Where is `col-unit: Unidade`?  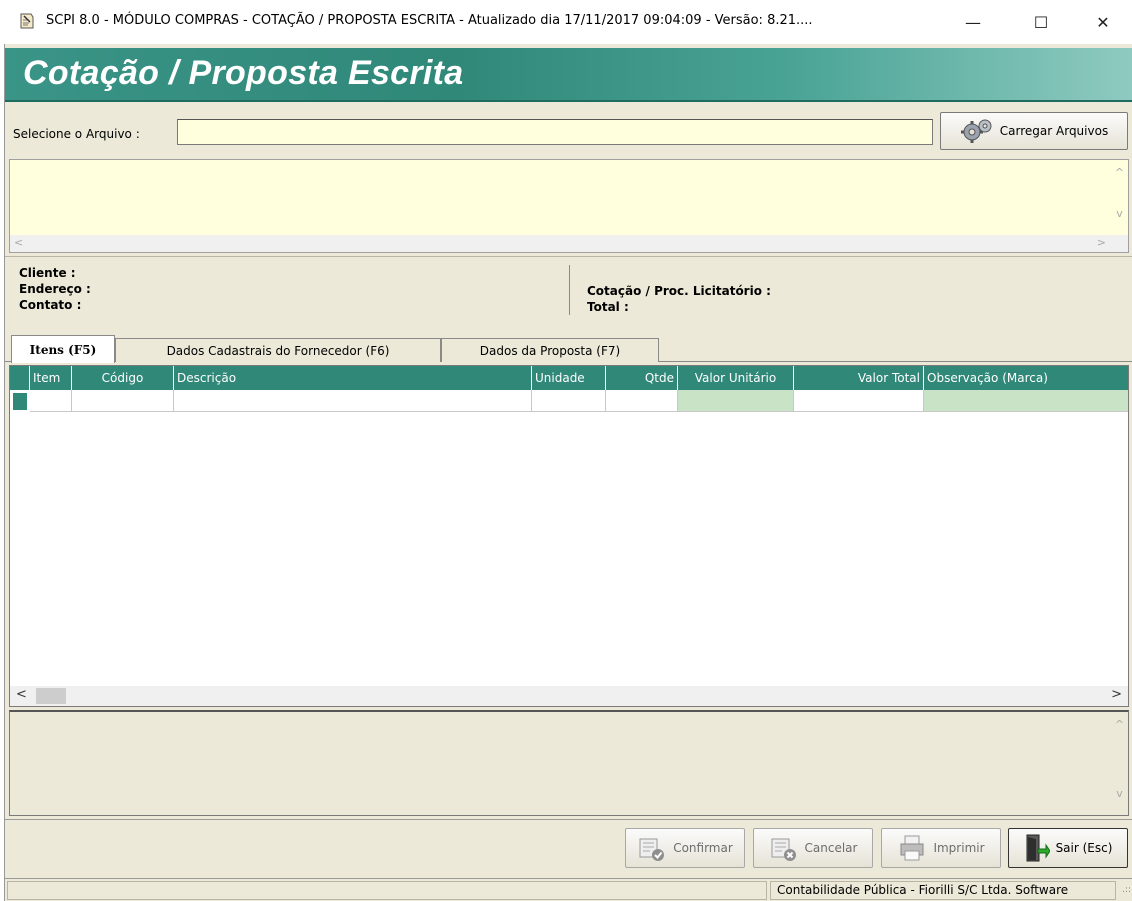 col-unit: Unidade is located at coordinates (569, 378).